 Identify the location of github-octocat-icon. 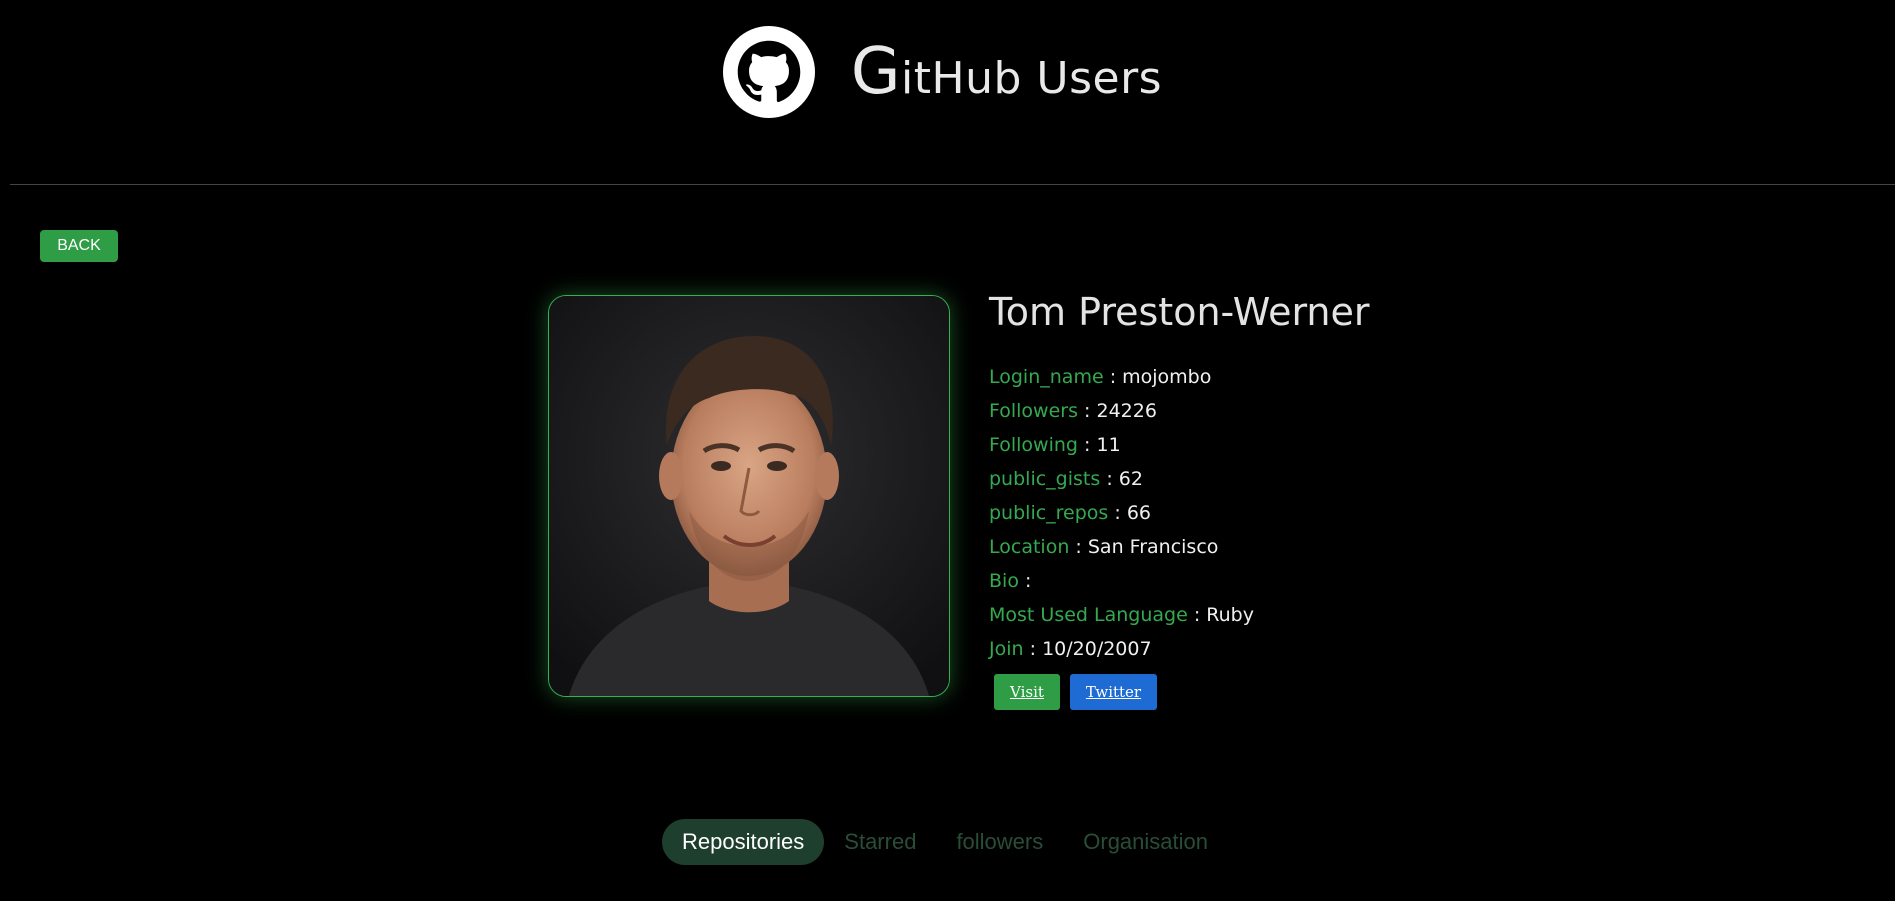
(768, 72).